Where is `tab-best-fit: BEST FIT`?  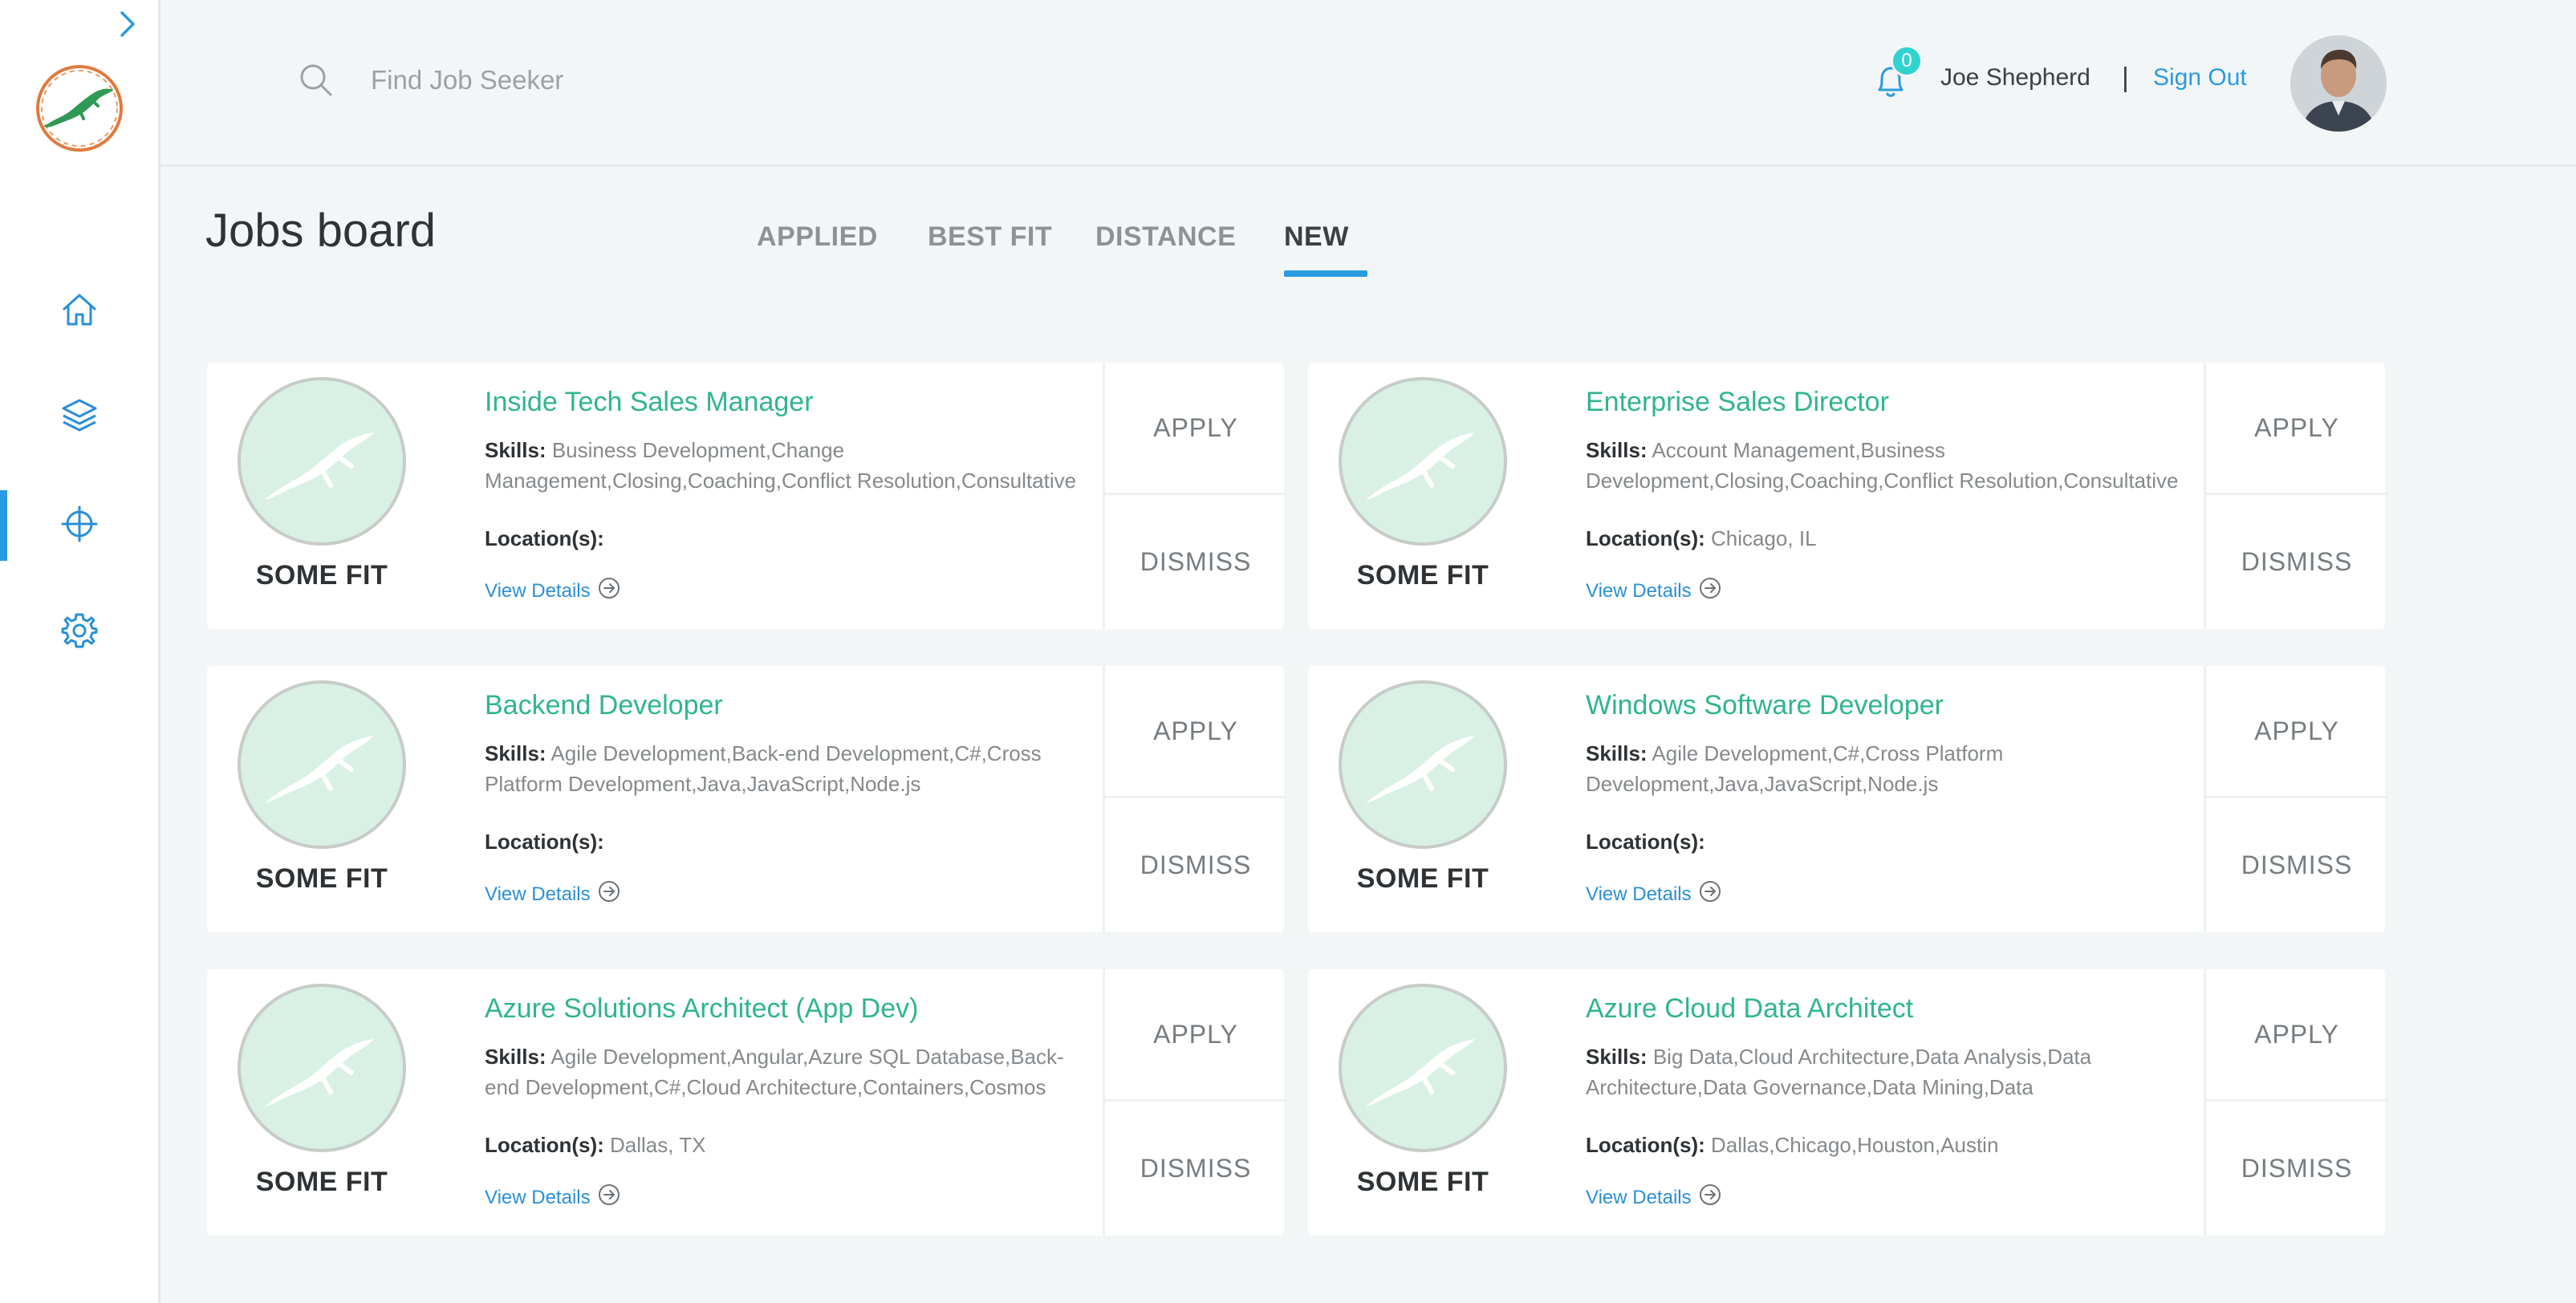
tab-best-fit: BEST FIT is located at coordinates (990, 237).